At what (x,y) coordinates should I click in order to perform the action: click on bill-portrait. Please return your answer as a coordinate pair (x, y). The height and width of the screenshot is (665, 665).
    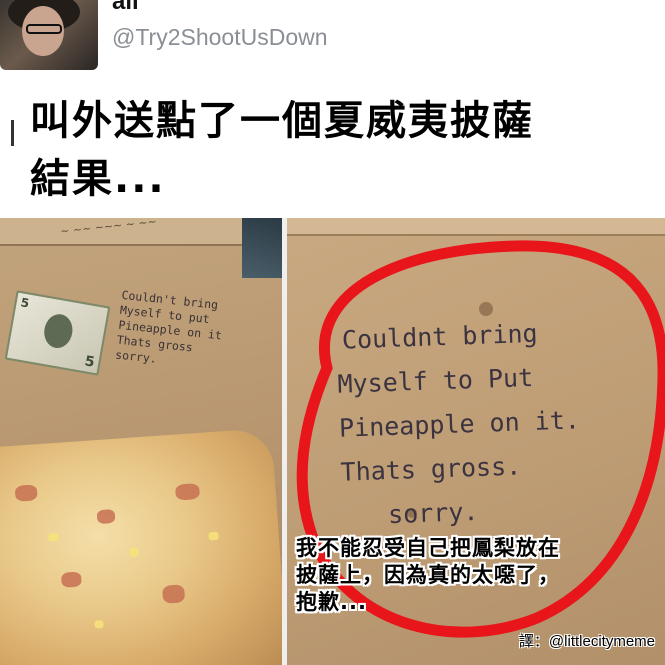
    Looking at the image, I should click on (58, 331).